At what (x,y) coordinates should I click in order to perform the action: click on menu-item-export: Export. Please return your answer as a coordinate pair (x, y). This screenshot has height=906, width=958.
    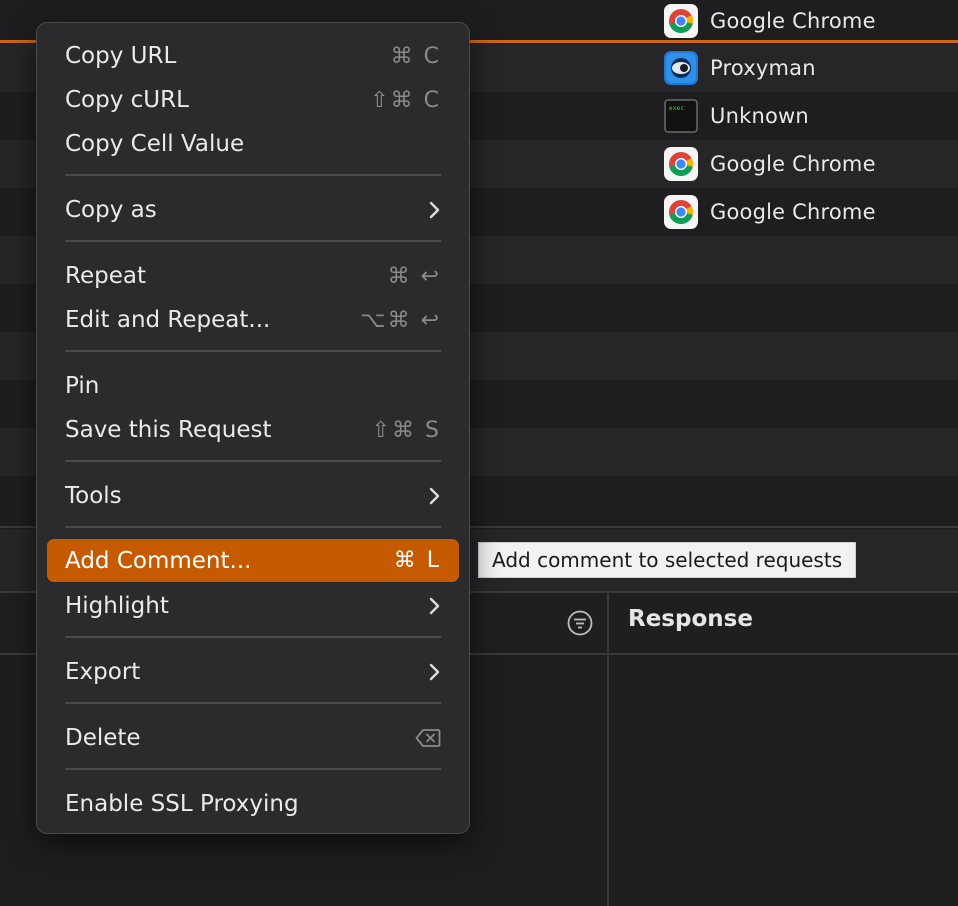
    Looking at the image, I should click on (253, 672).